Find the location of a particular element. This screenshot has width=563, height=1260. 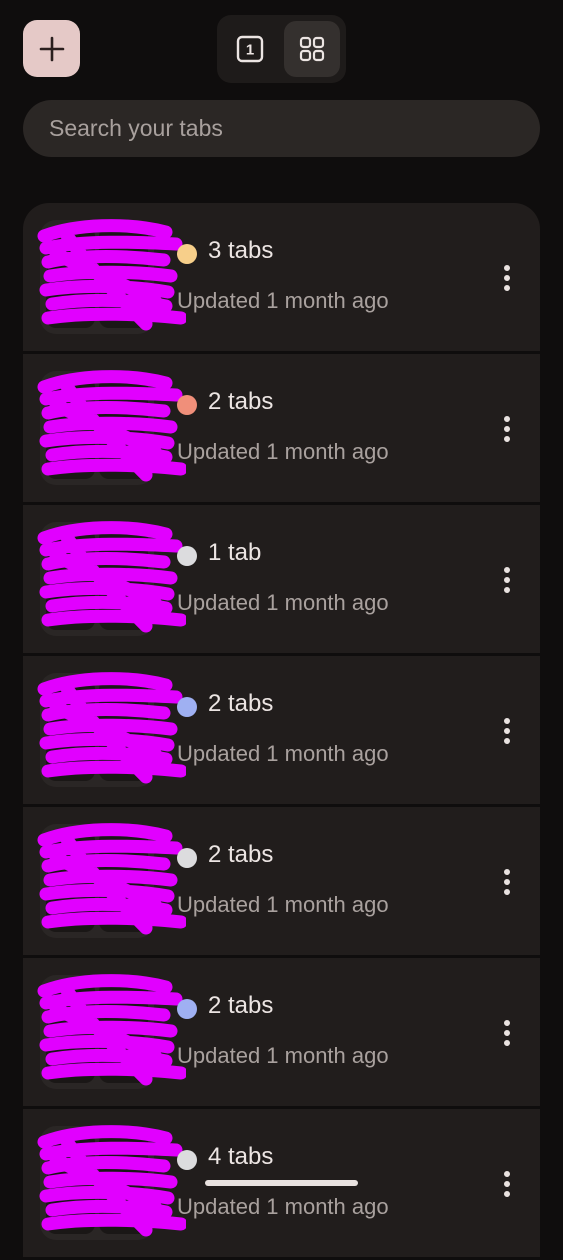

tab-groups-button is located at coordinates (312, 49).